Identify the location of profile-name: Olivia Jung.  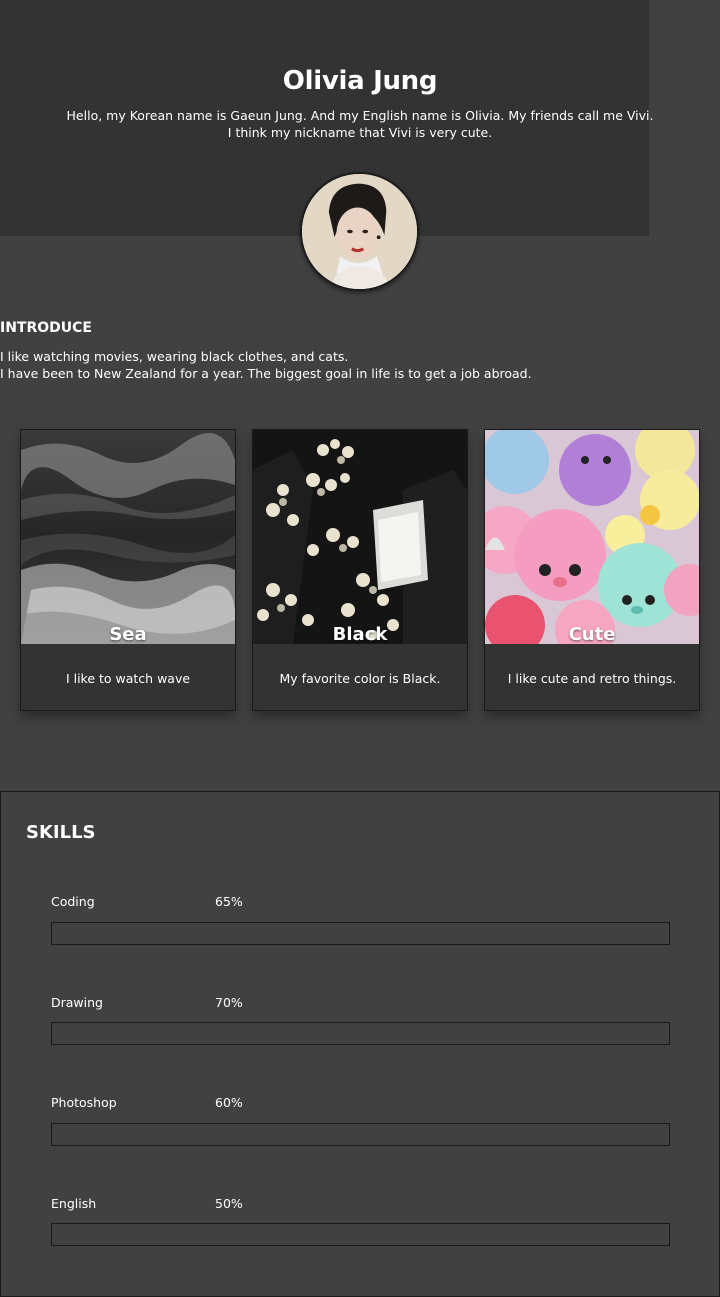
(360, 81).